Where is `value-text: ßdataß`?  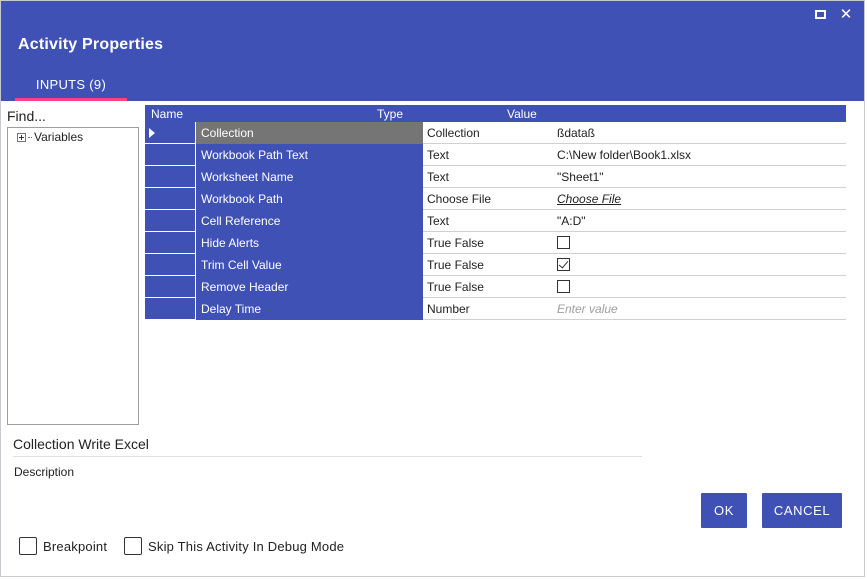 value-text: ßdataß is located at coordinates (576, 133).